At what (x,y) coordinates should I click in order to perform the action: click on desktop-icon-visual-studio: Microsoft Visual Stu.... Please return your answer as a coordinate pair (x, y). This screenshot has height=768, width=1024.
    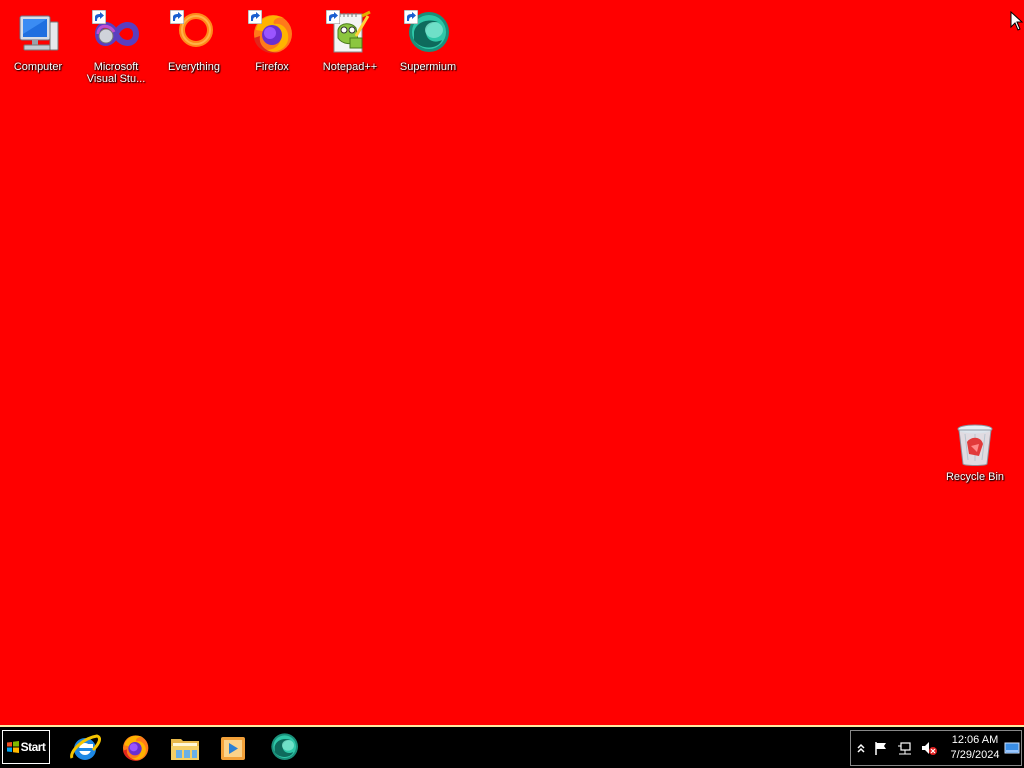
    Looking at the image, I should click on (116, 44).